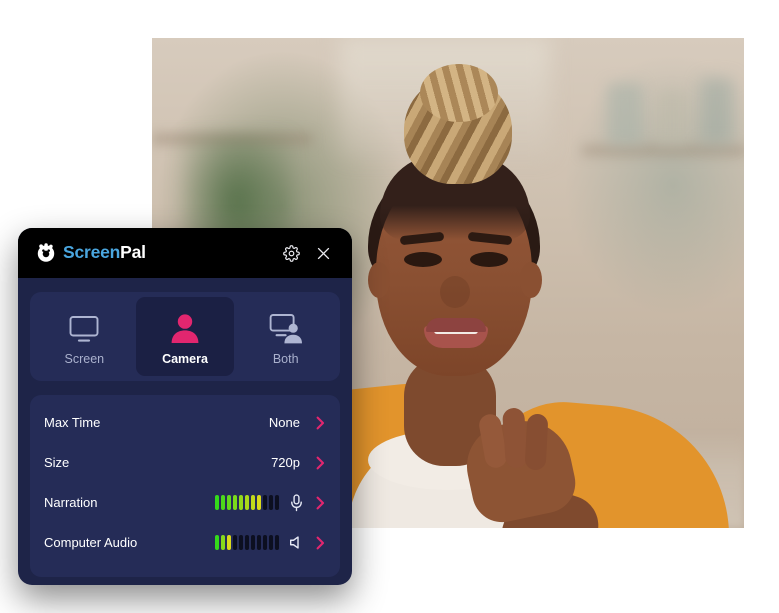  What do you see at coordinates (72, 422) in the screenshot?
I see `setting-label: Max Time` at bounding box center [72, 422].